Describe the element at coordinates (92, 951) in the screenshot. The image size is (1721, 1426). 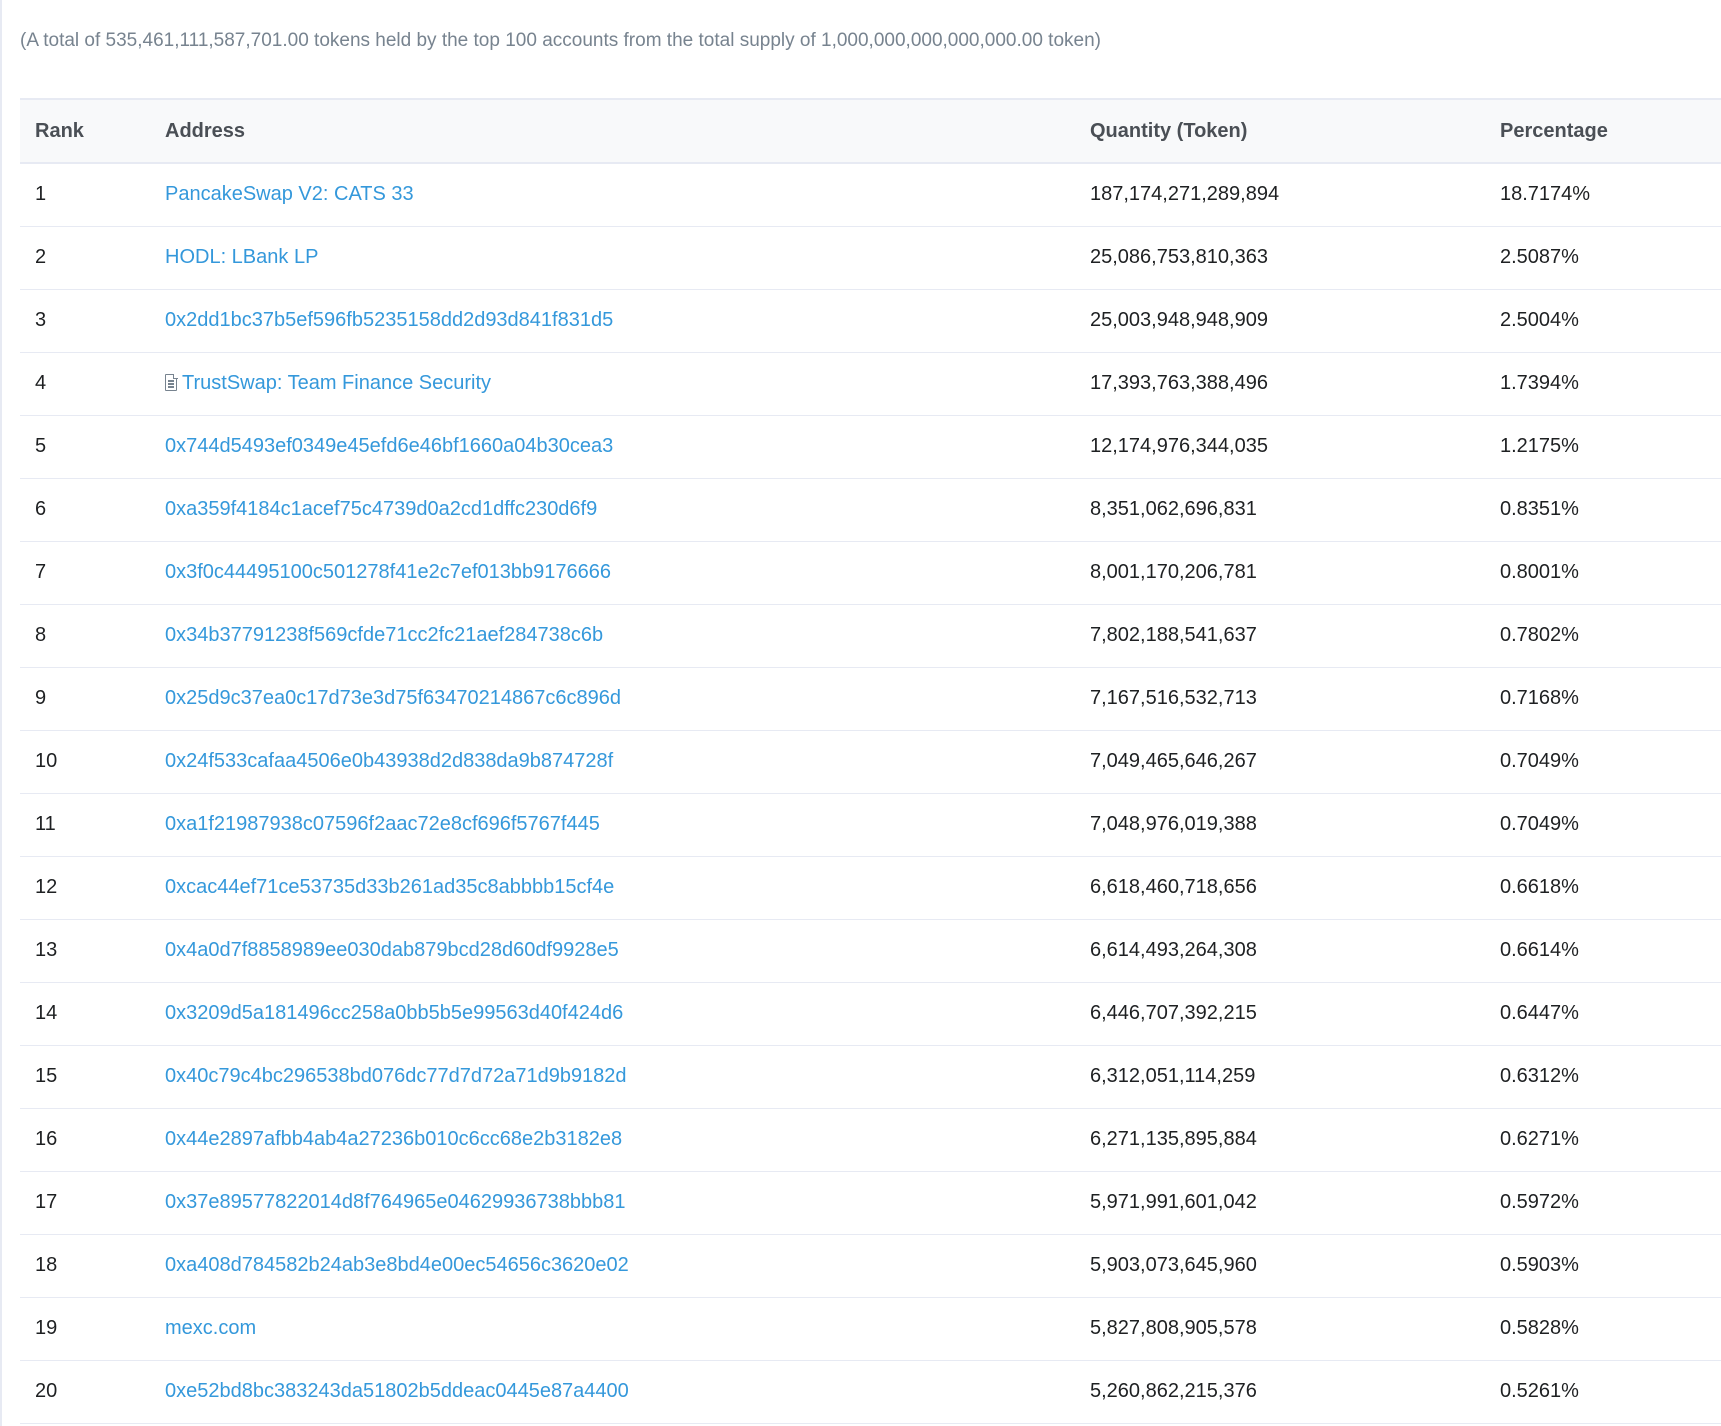
I see `rank-cell: 13` at that location.